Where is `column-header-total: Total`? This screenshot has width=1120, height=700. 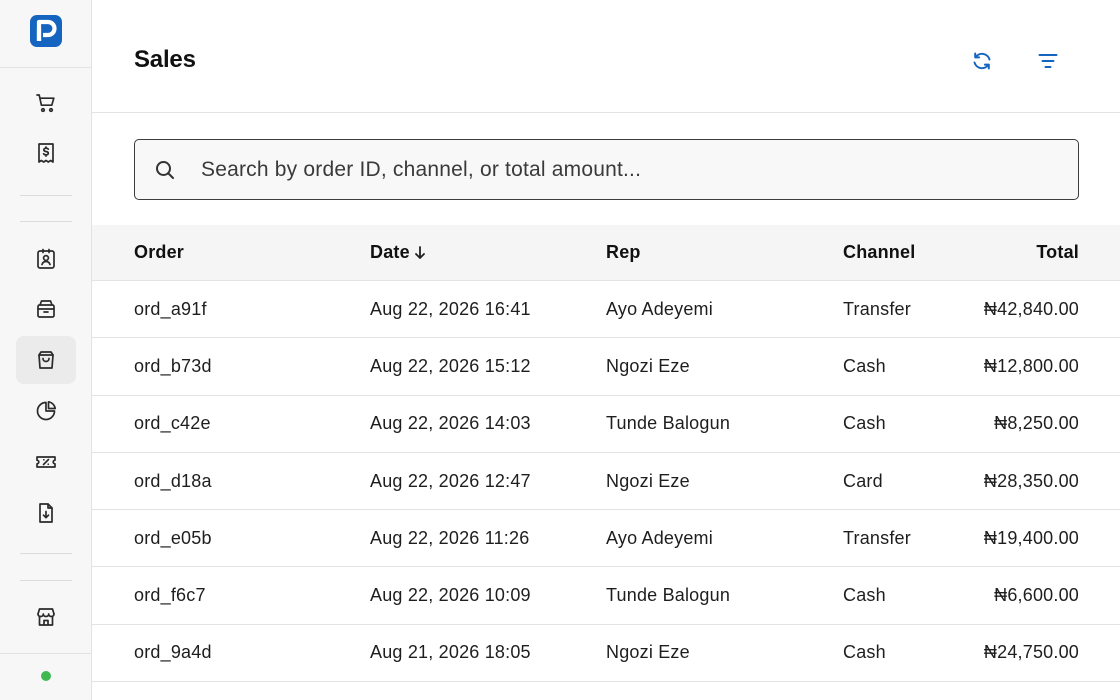
column-header-total: Total is located at coordinates (1057, 252).